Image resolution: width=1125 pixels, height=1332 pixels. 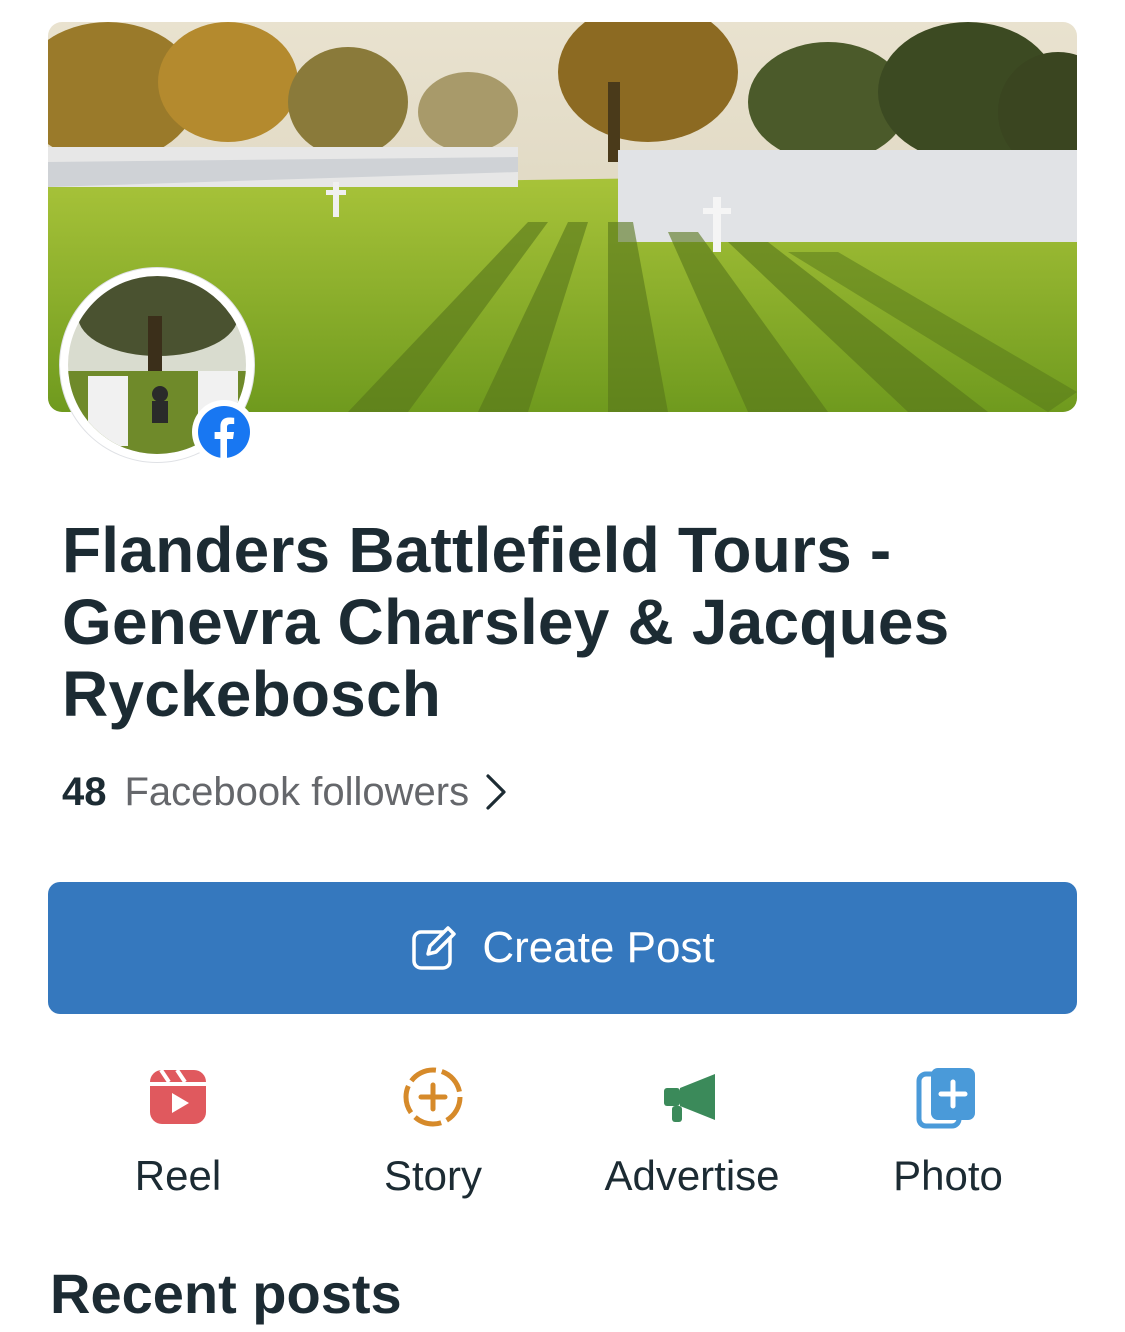 What do you see at coordinates (178, 1136) in the screenshot?
I see `reel-button: Reel` at bounding box center [178, 1136].